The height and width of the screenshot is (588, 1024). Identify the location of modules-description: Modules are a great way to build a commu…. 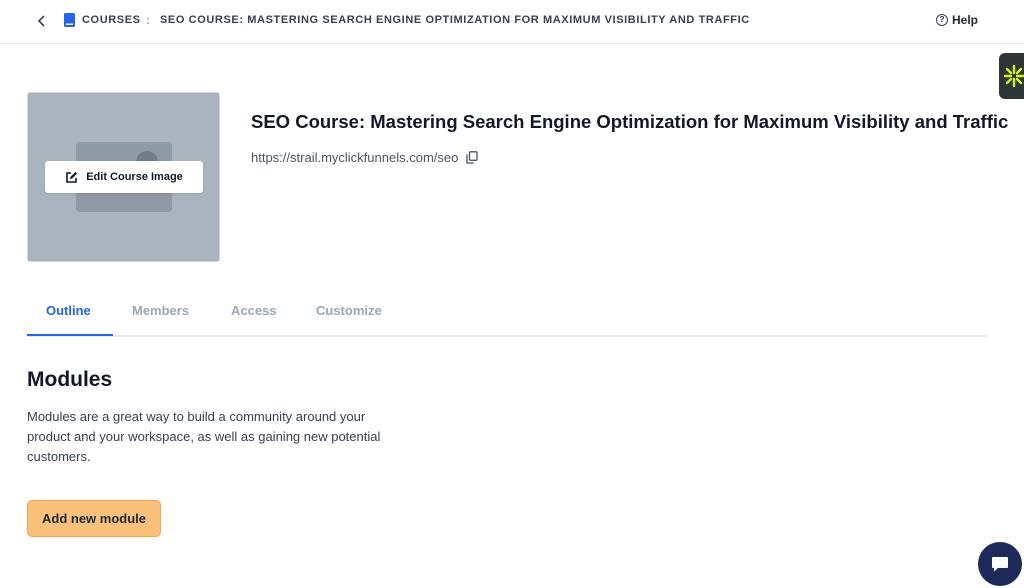
(204, 436).